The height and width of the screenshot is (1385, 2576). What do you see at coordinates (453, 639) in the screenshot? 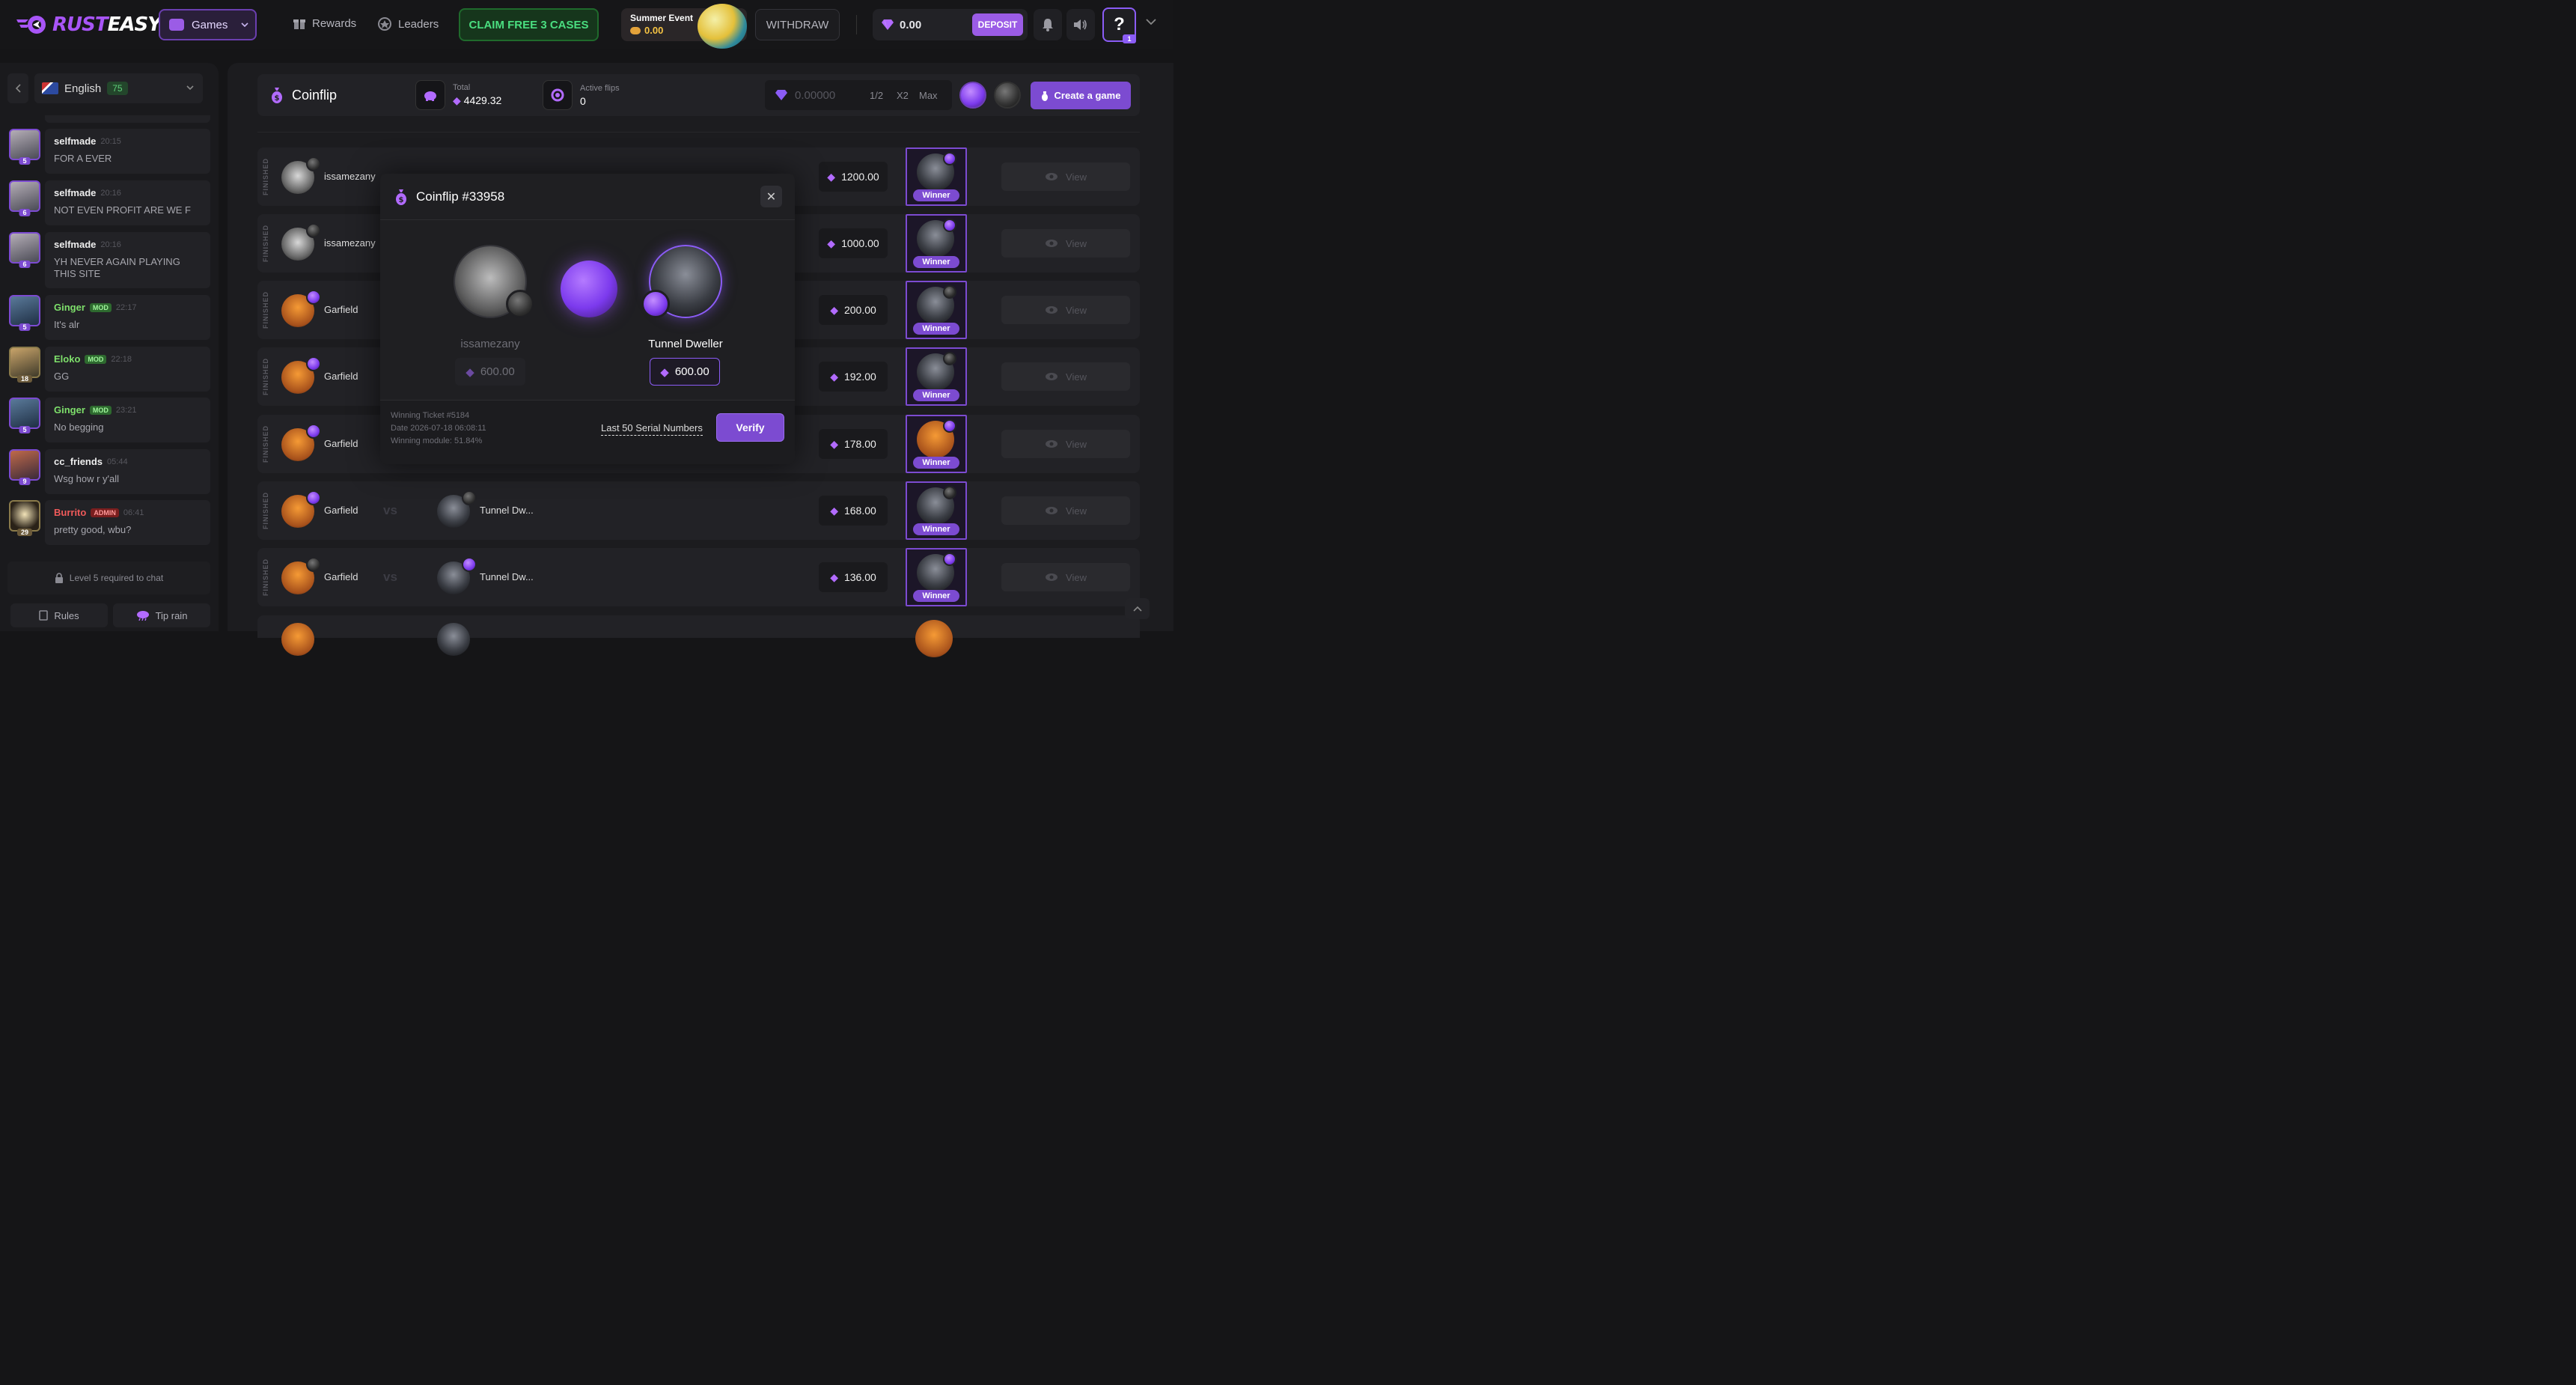
I see `player2-avatar` at bounding box center [453, 639].